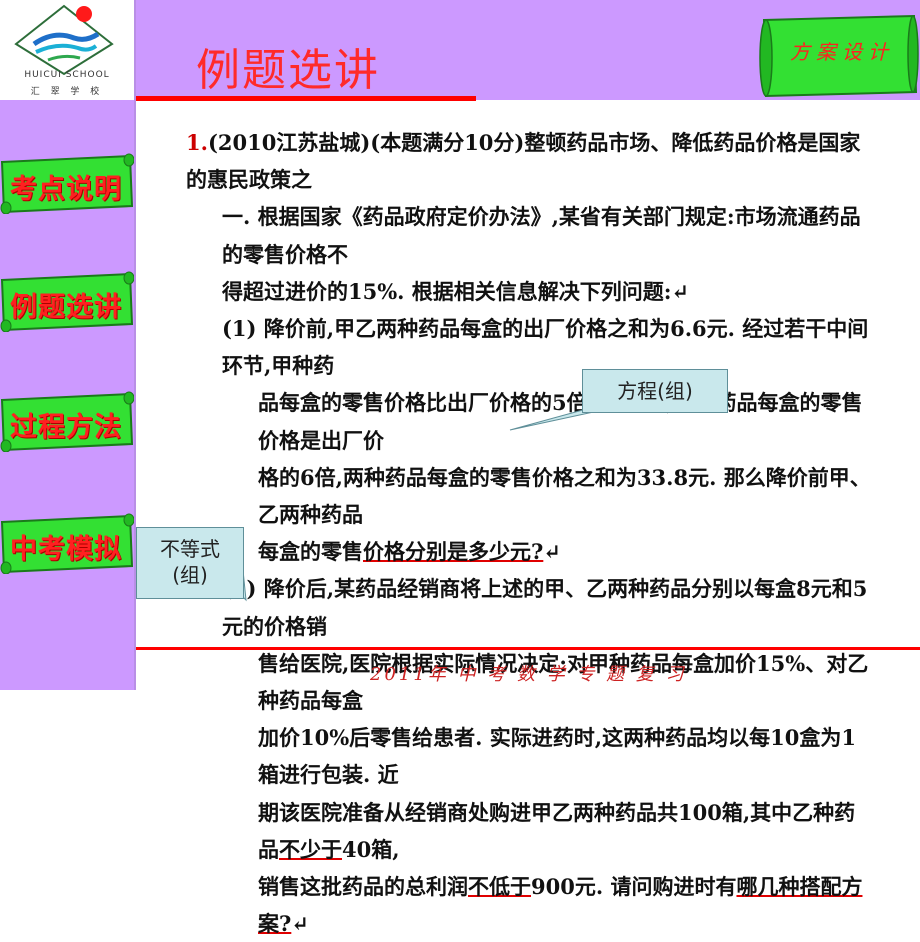 The height and width of the screenshot is (942, 920). What do you see at coordinates (564, 496) in the screenshot?
I see `part1-line: 格的6倍,两种药品每盒的零售价格之和为33.8元. 那么降价前甲、乙两种药品` at bounding box center [564, 496].